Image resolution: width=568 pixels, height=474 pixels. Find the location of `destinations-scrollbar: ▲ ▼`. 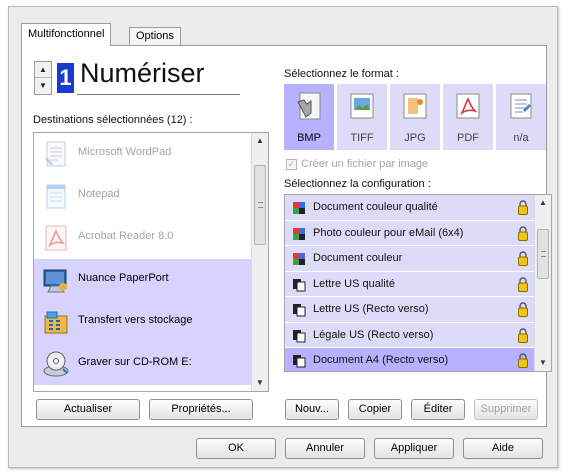

destinations-scrollbar: ▲ ▼ is located at coordinates (259, 262).